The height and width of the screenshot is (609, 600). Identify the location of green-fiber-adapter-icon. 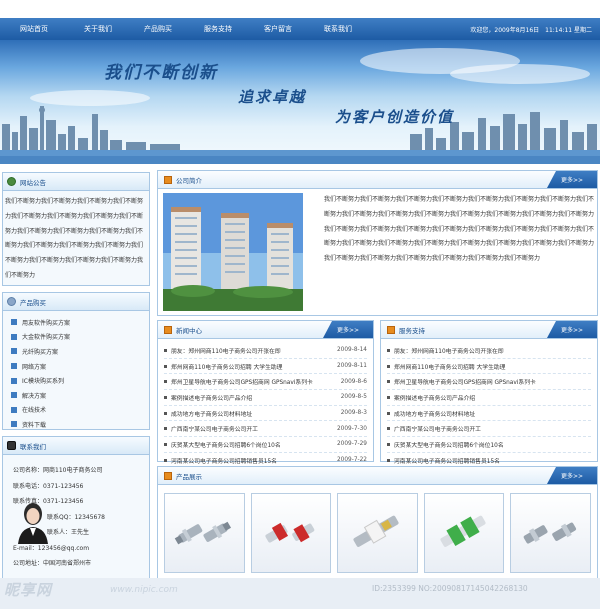
(463, 531).